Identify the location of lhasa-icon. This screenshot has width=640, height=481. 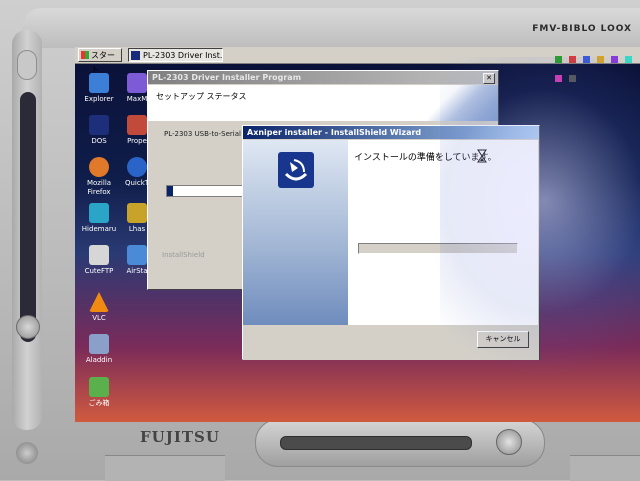
(137, 213).